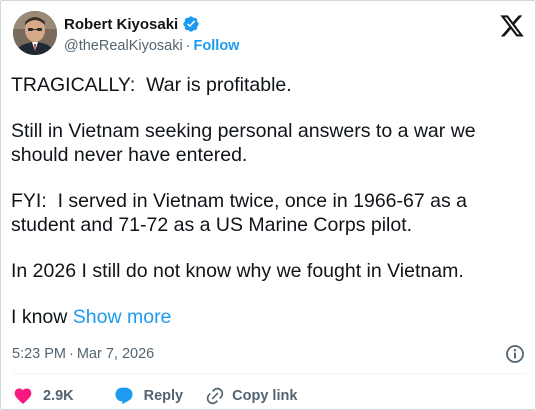 This screenshot has width=536, height=410. Describe the element at coordinates (512, 27) in the screenshot. I see `x-logo-icon` at that location.